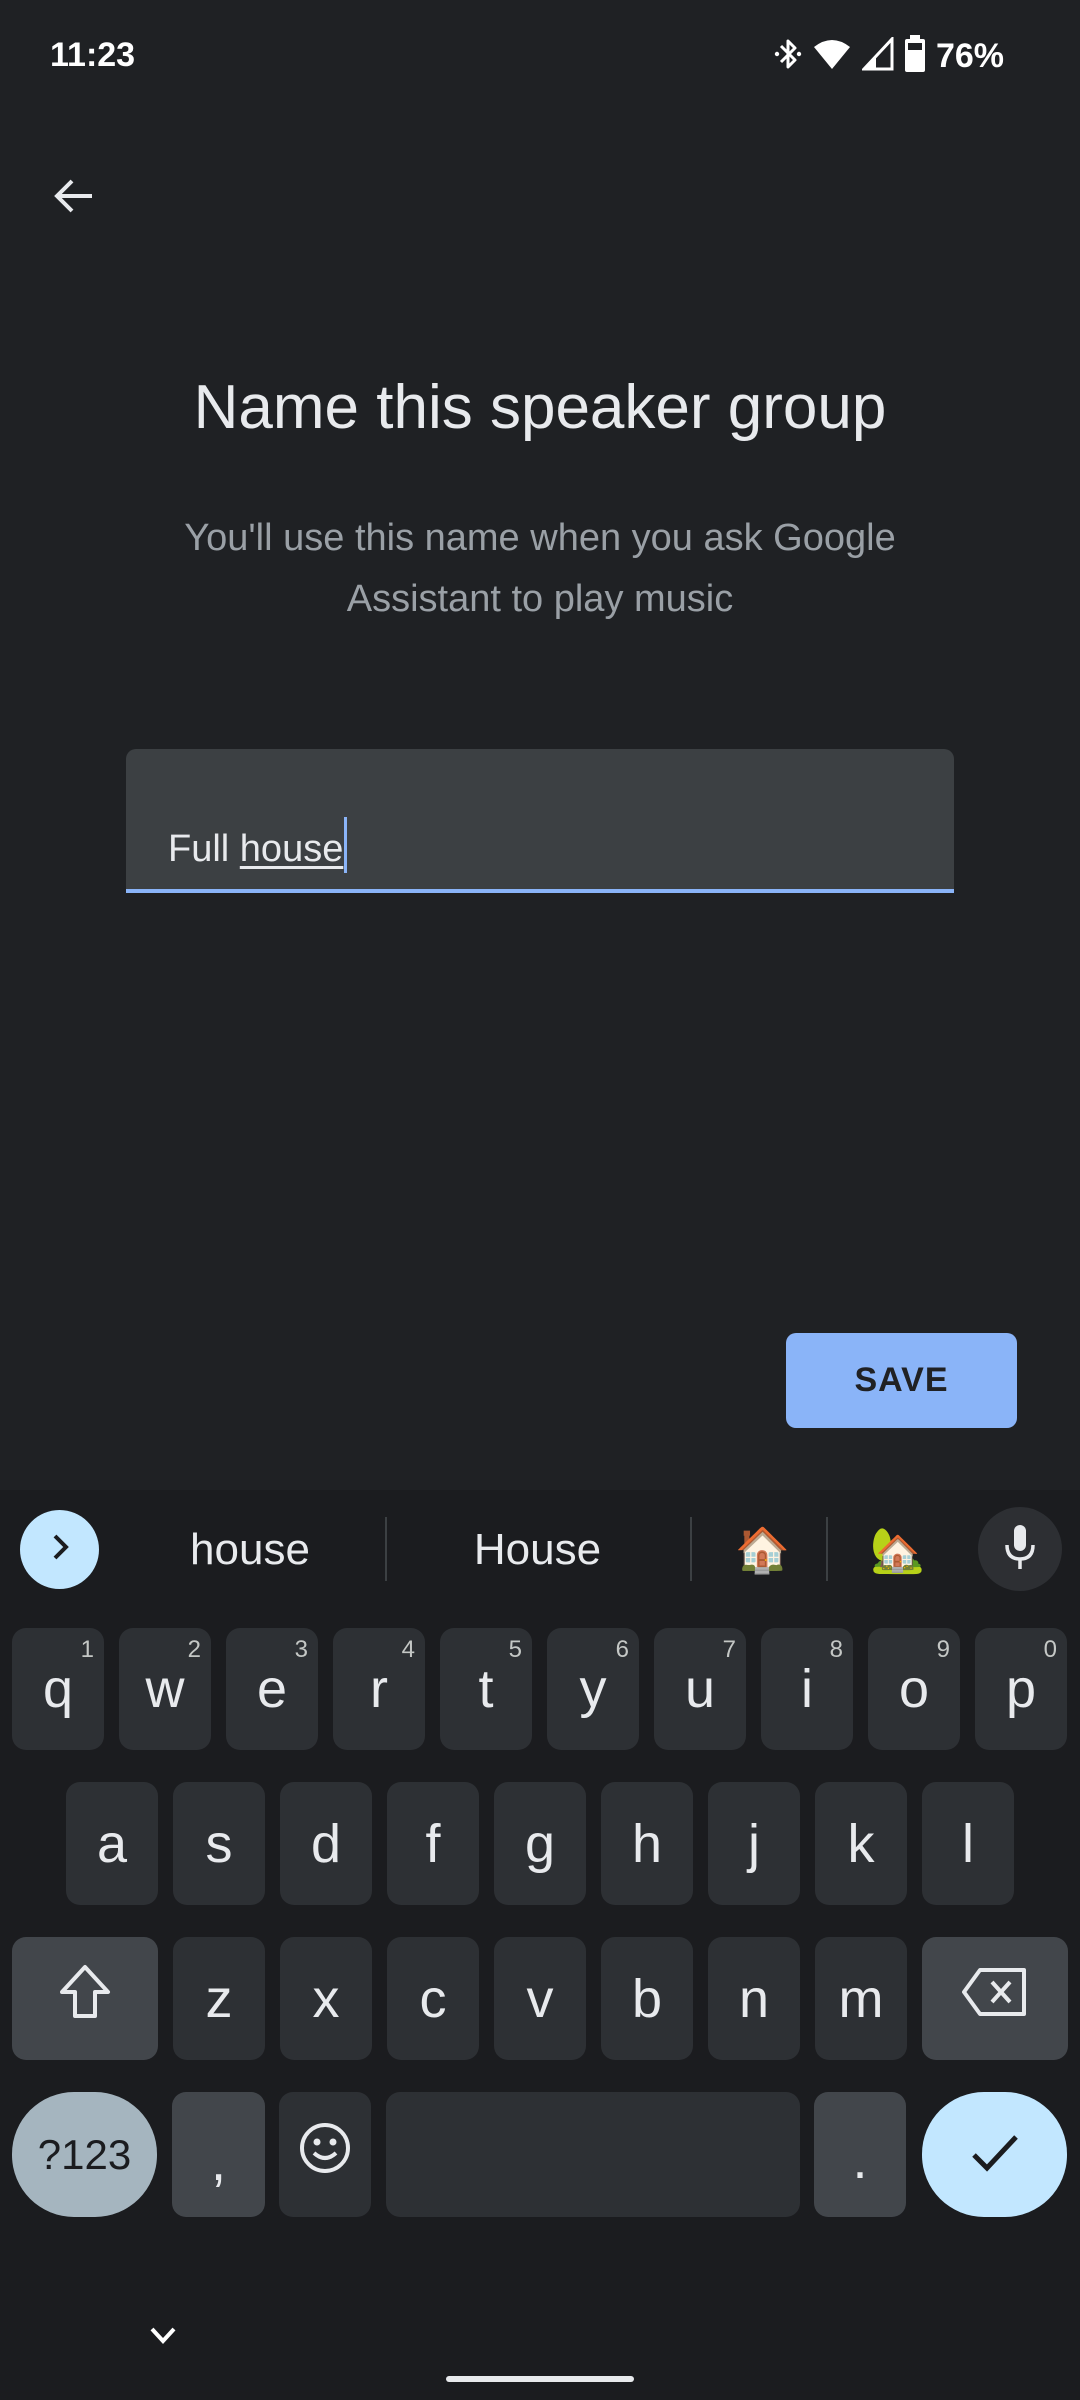 The image size is (1080, 2400). Describe the element at coordinates (915, 56) in the screenshot. I see `battery-icon` at that location.